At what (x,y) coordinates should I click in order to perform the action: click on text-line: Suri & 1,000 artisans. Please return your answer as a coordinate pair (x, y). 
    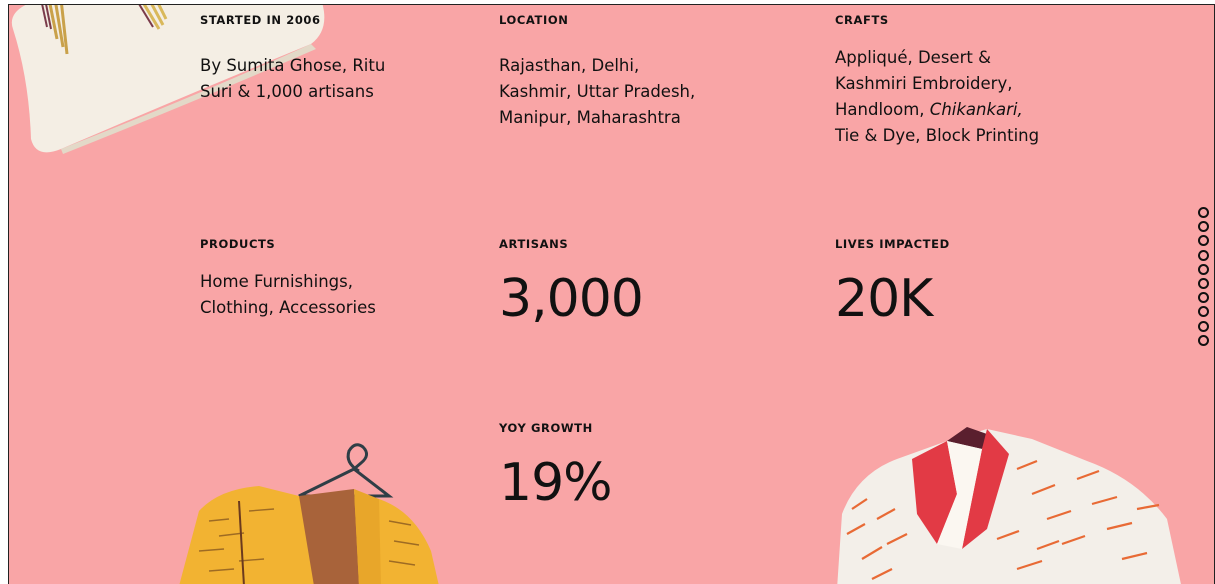
    Looking at the image, I should click on (287, 91).